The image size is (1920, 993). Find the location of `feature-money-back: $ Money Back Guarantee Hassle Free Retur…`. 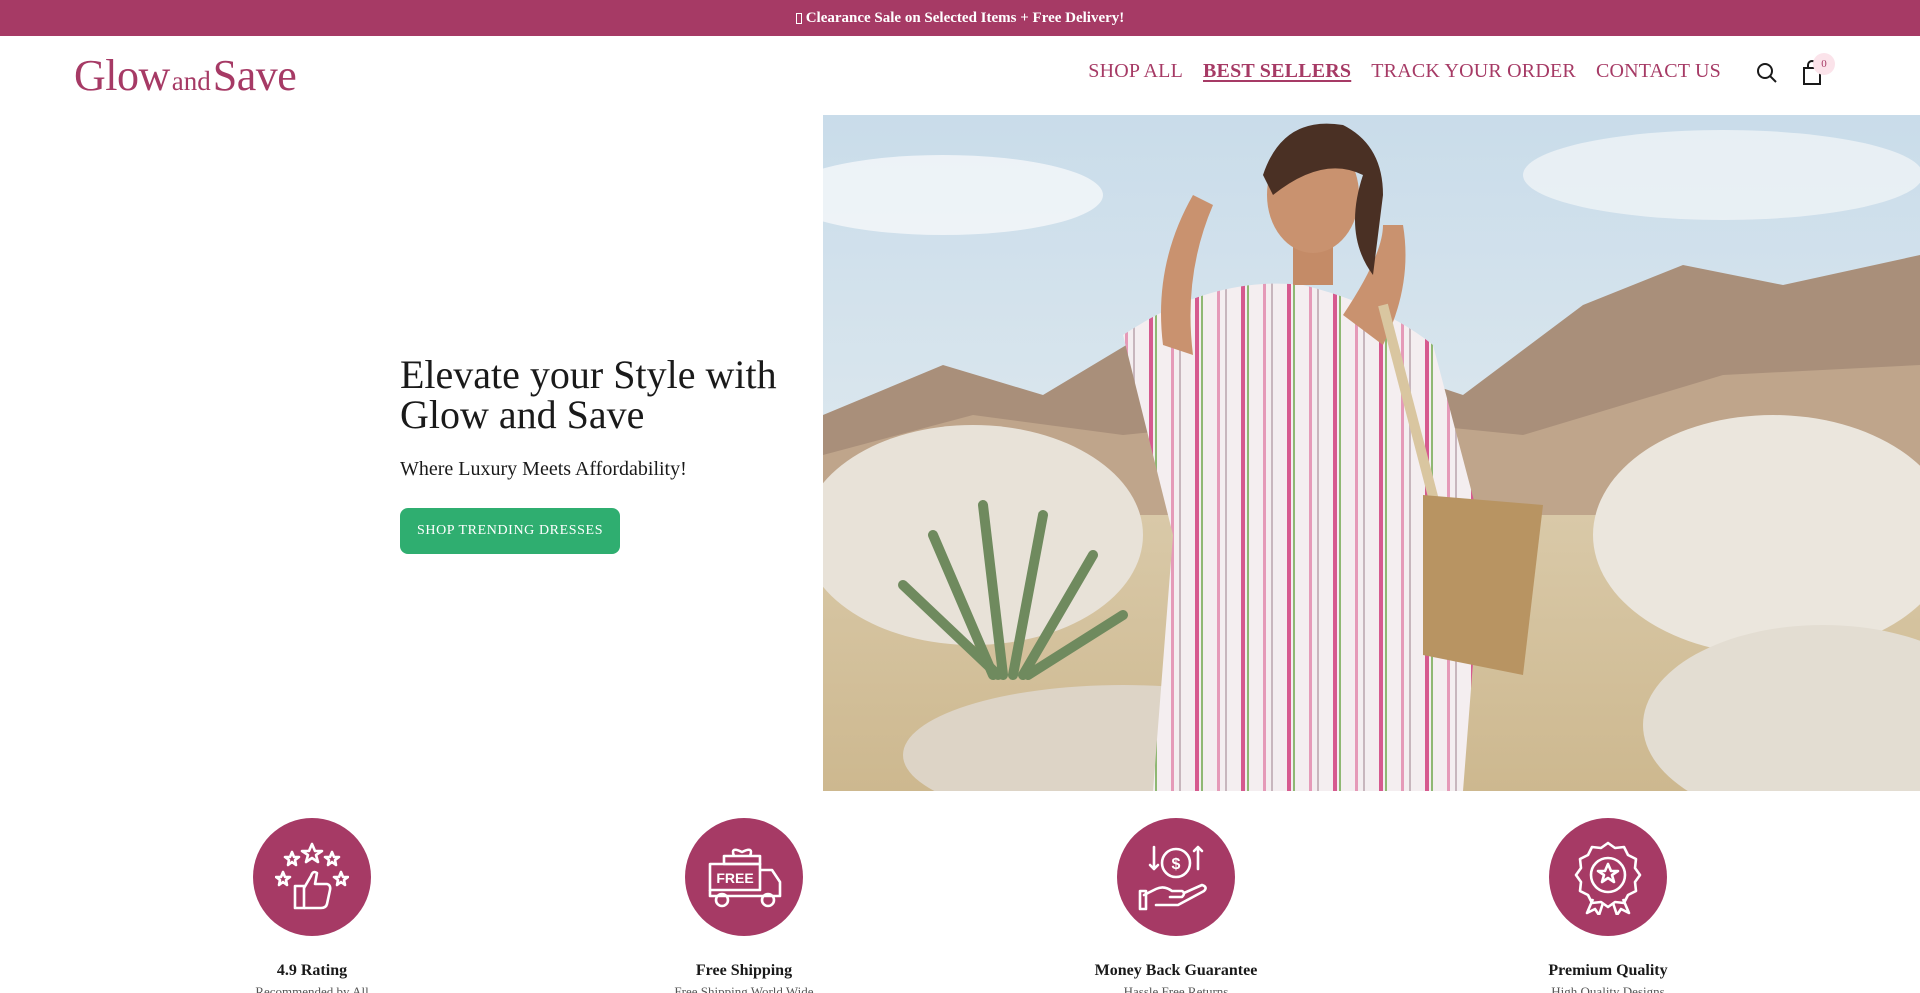

feature-money-back: $ Money Back Guarantee Hassle Free Retur… is located at coordinates (1176, 905).